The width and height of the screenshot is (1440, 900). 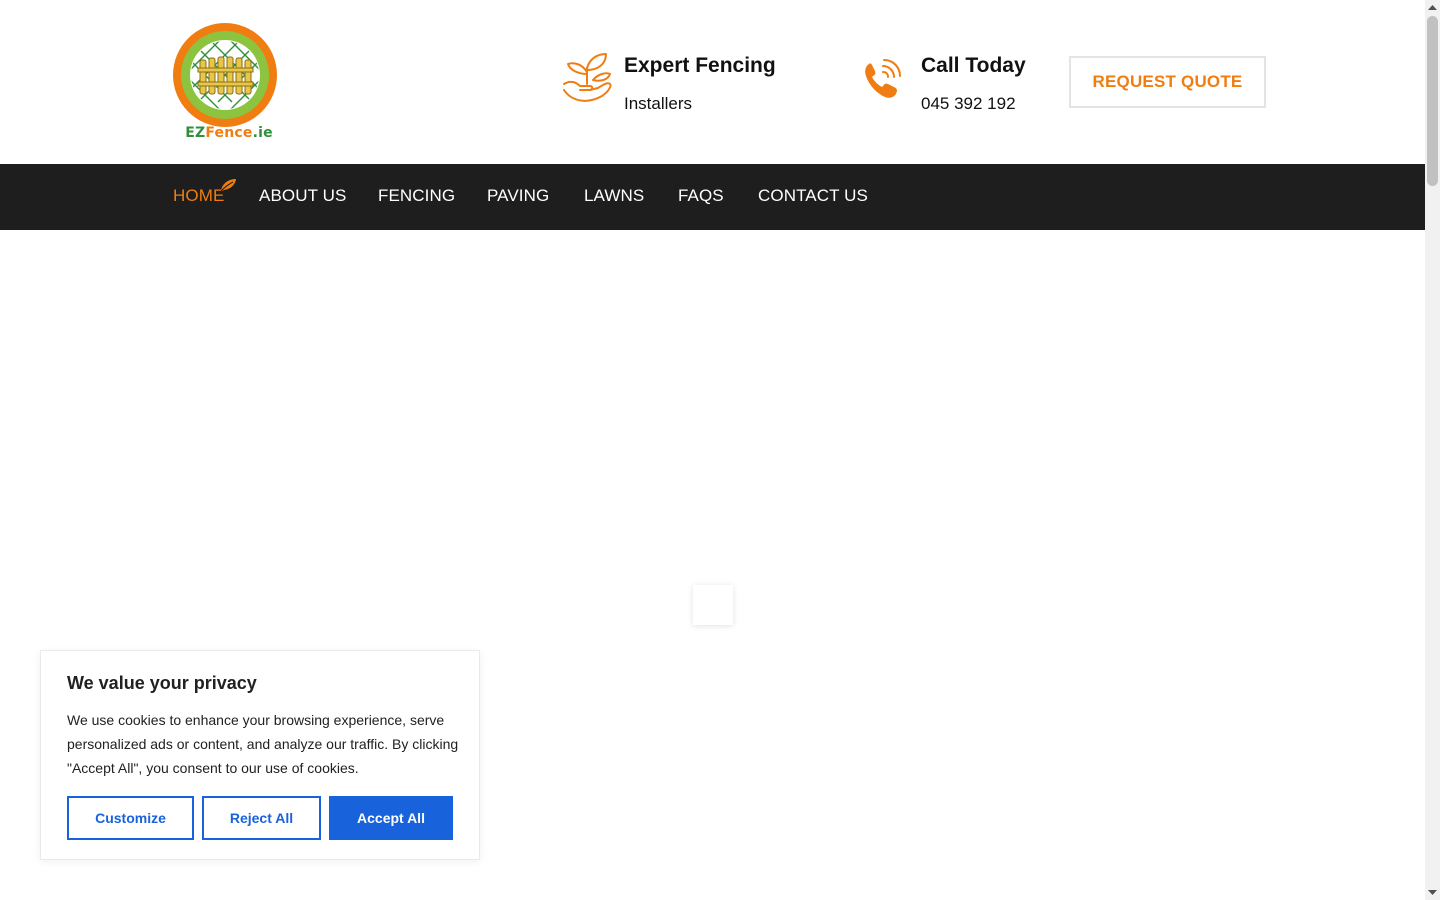 What do you see at coordinates (587, 77) in the screenshot?
I see `plant-hand-icon` at bounding box center [587, 77].